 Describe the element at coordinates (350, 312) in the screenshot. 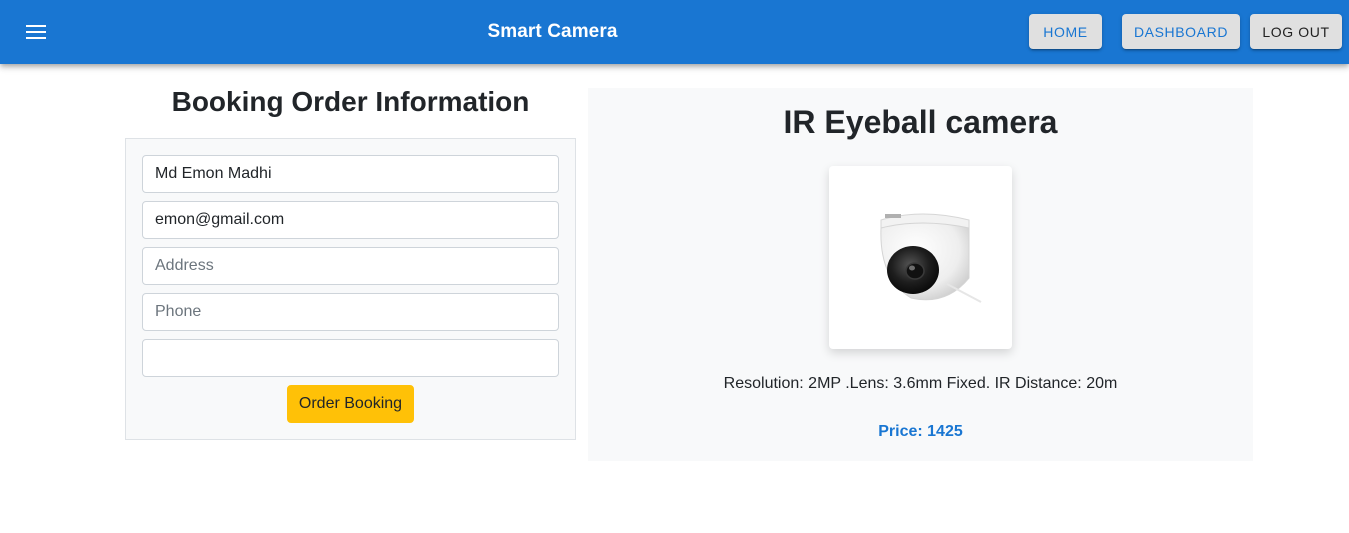

I see `phone-field` at that location.